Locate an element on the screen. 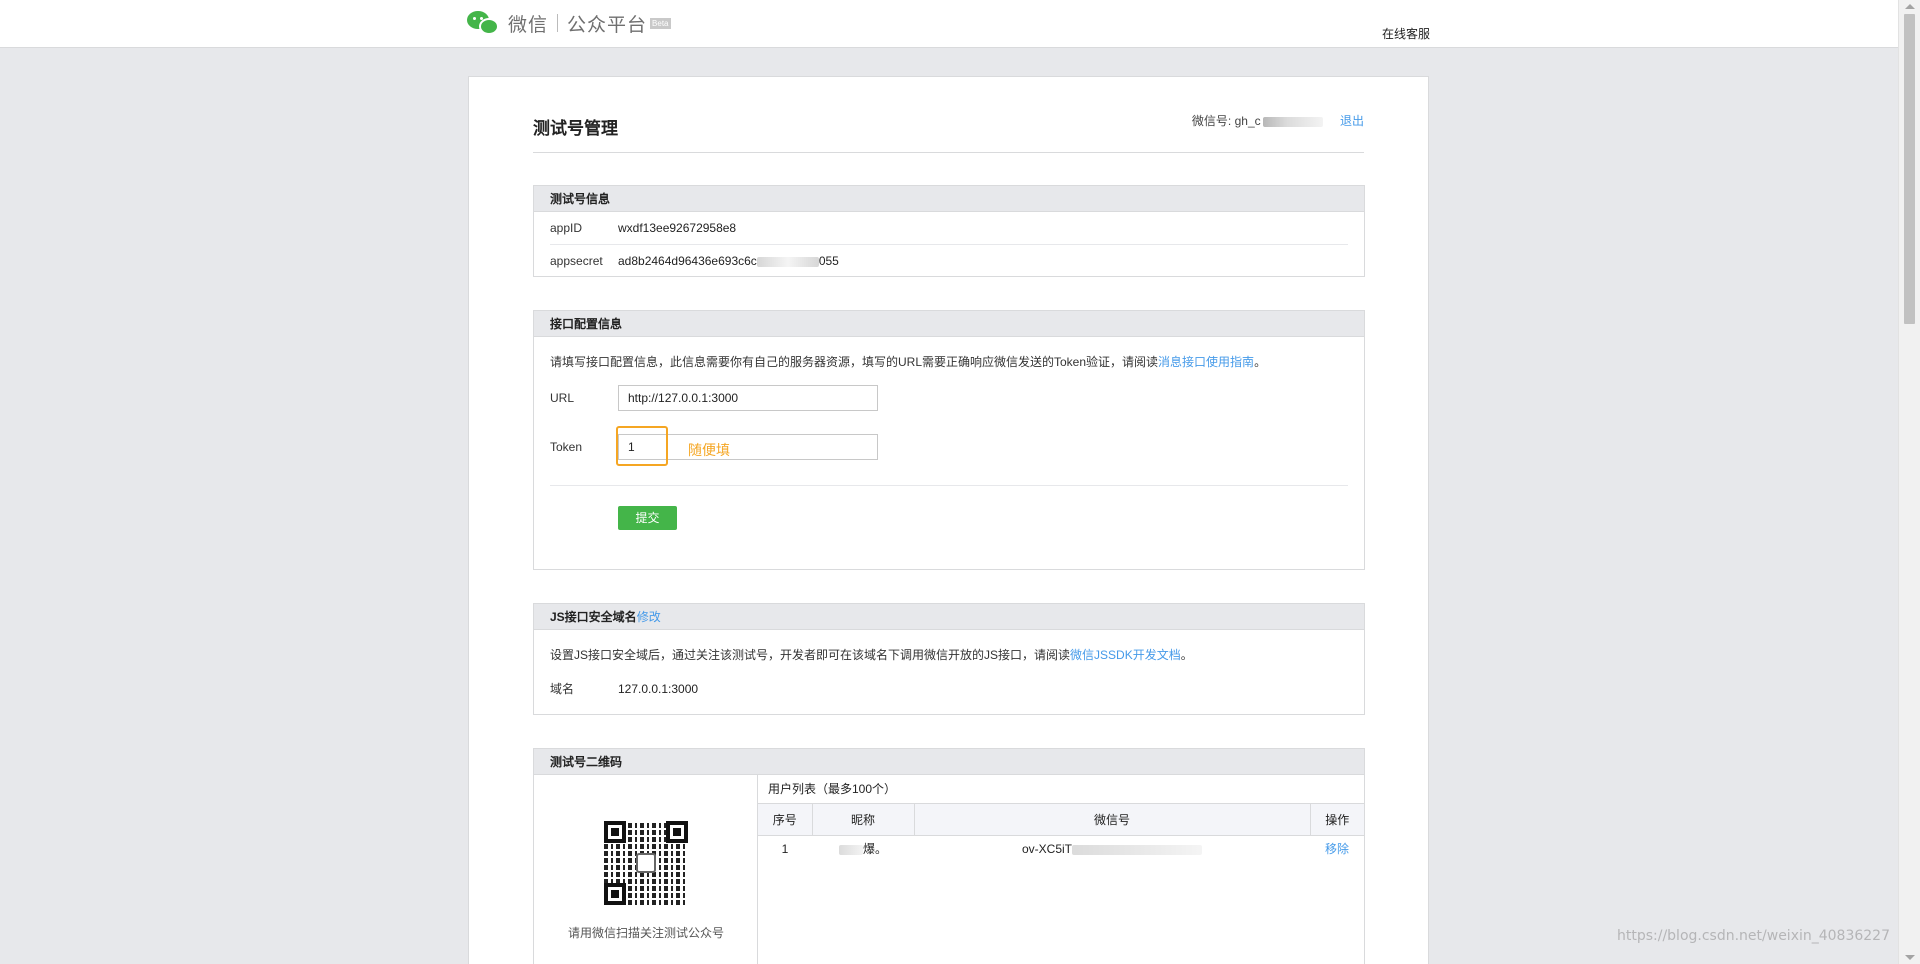 The width and height of the screenshot is (1920, 964). brand-divider is located at coordinates (558, 23).